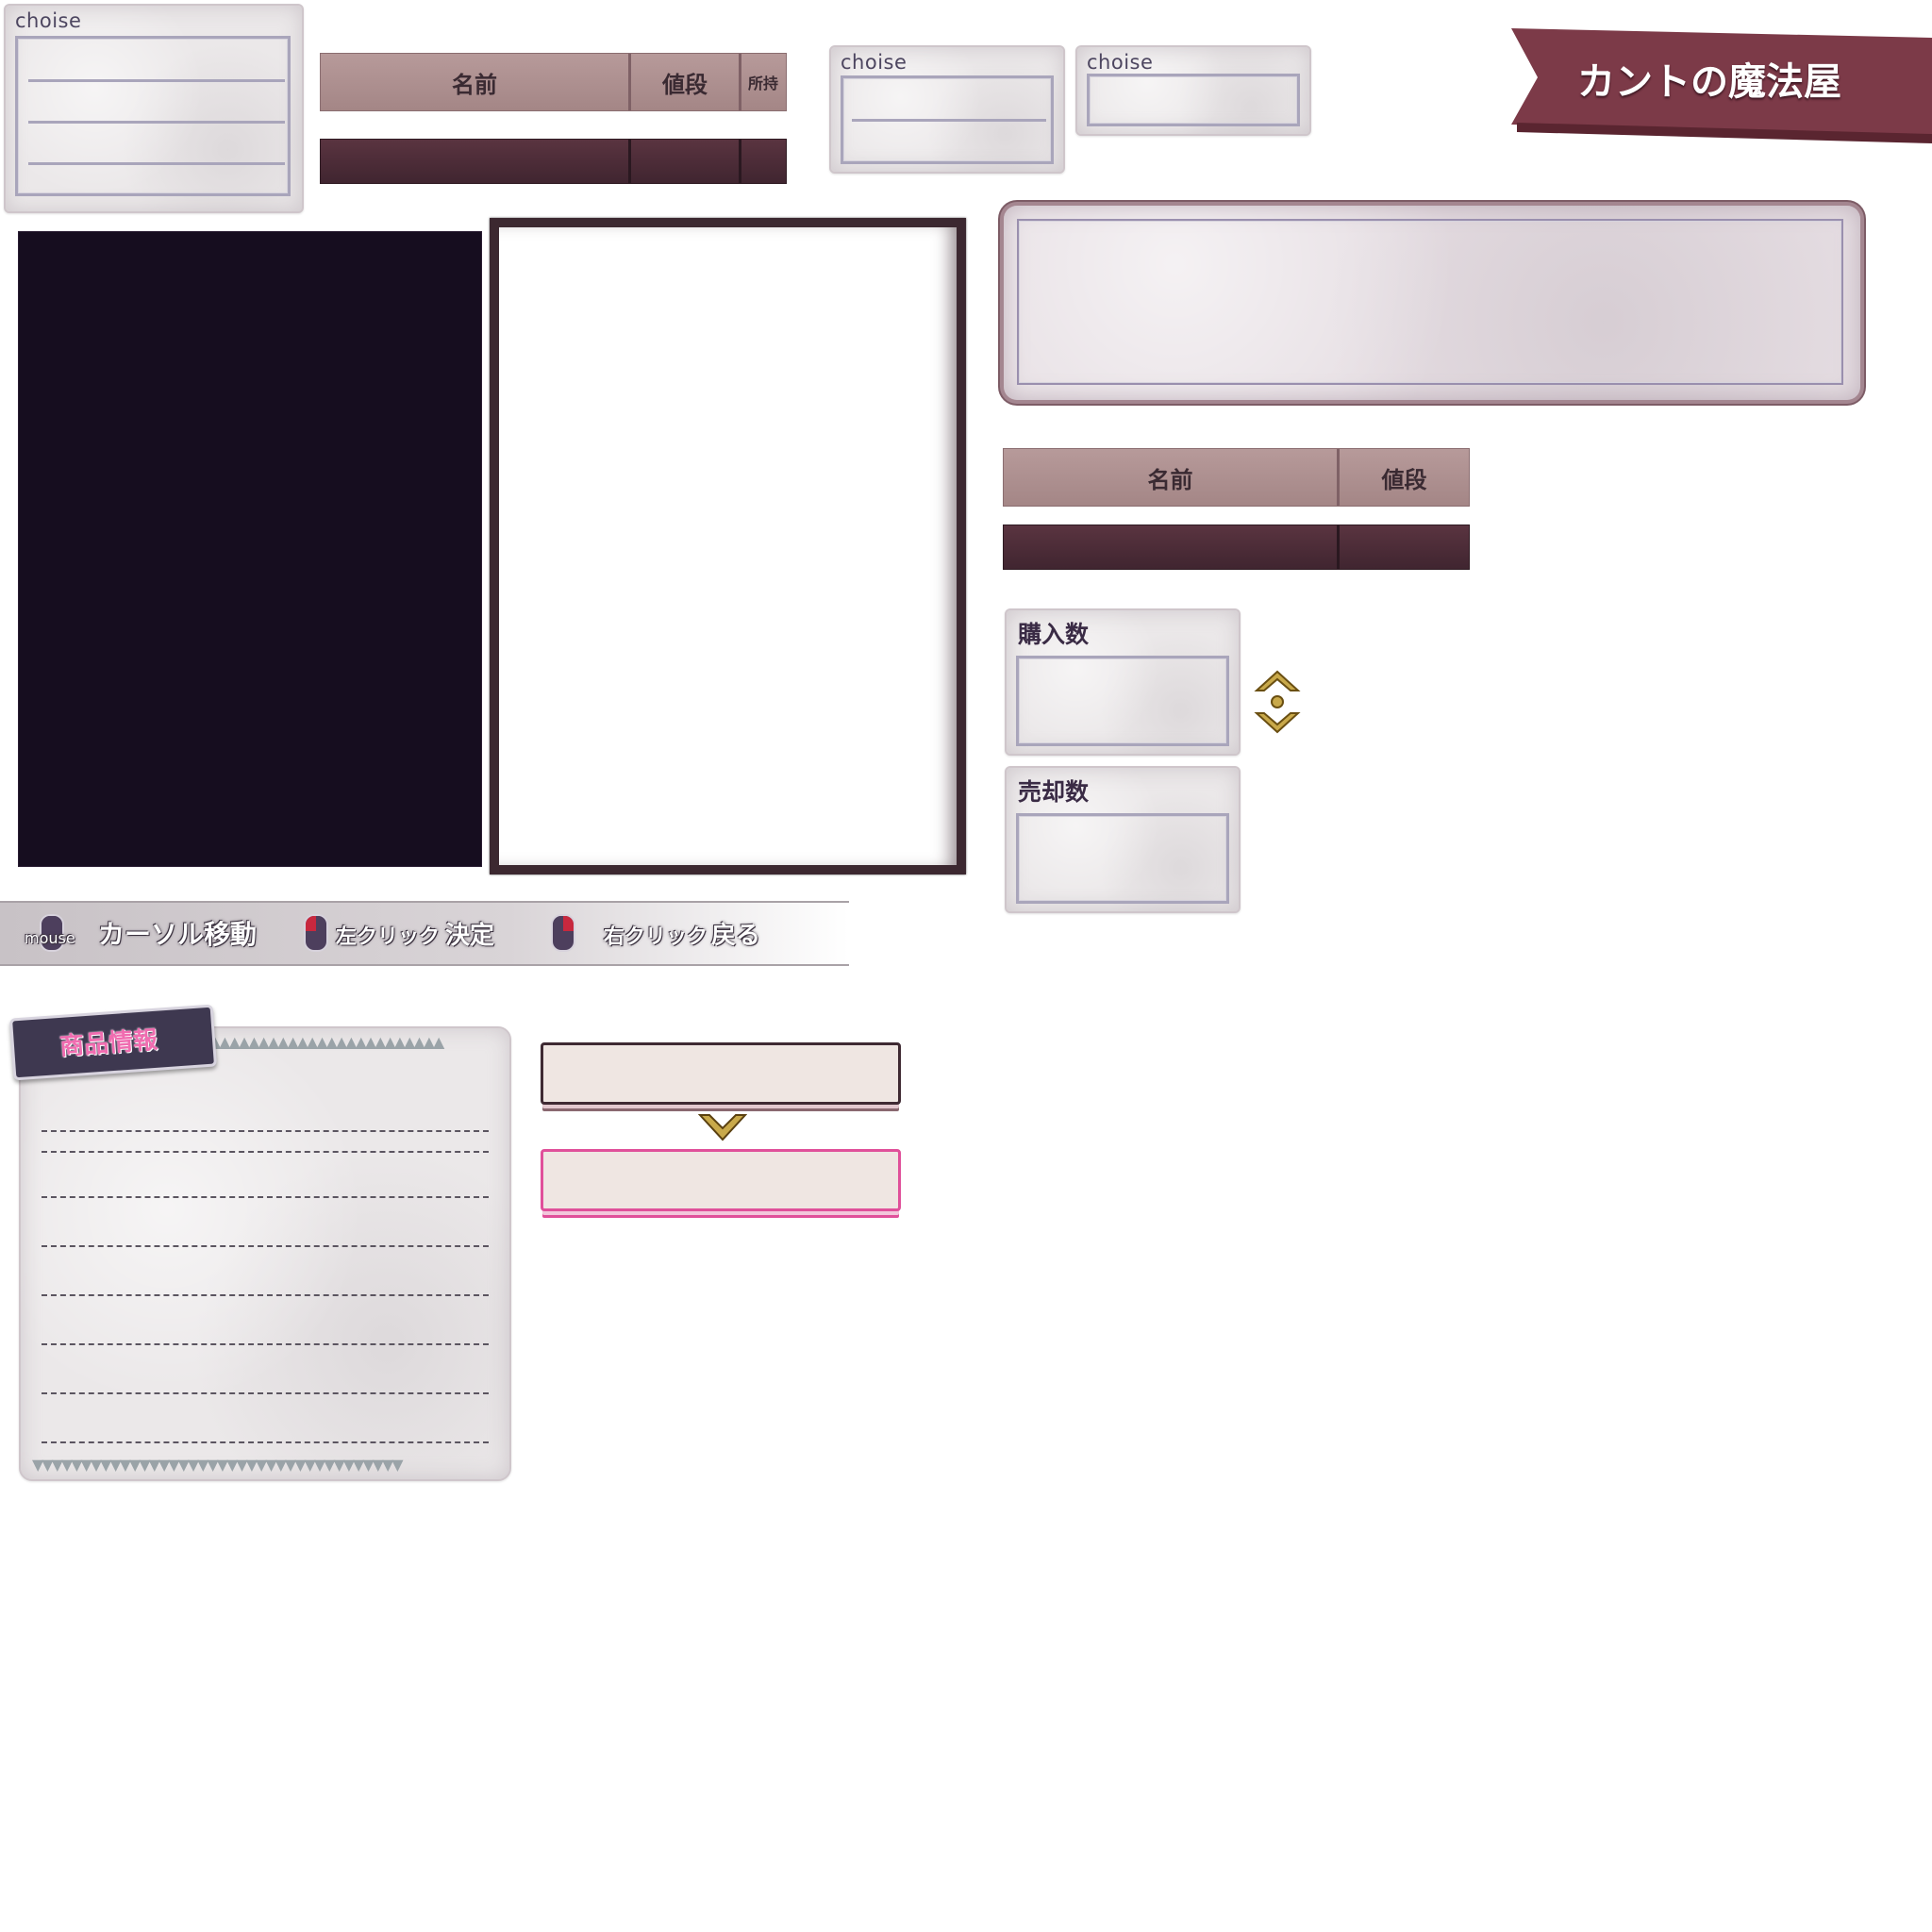 Image resolution: width=1932 pixels, height=1932 pixels. I want to click on right-click-label: 右クリック, so click(656, 937).